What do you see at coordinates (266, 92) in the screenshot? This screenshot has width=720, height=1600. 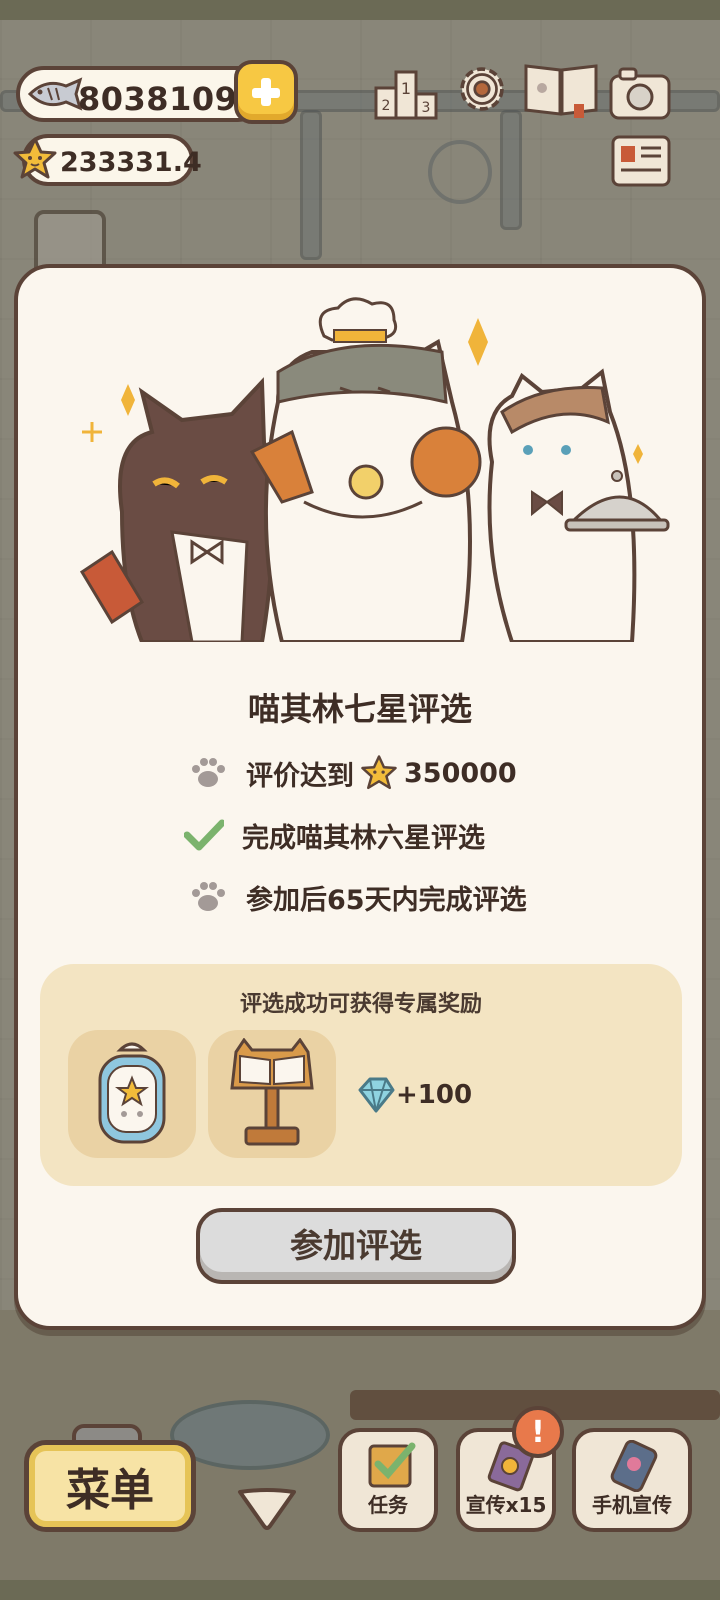 I see `add-currency-button` at bounding box center [266, 92].